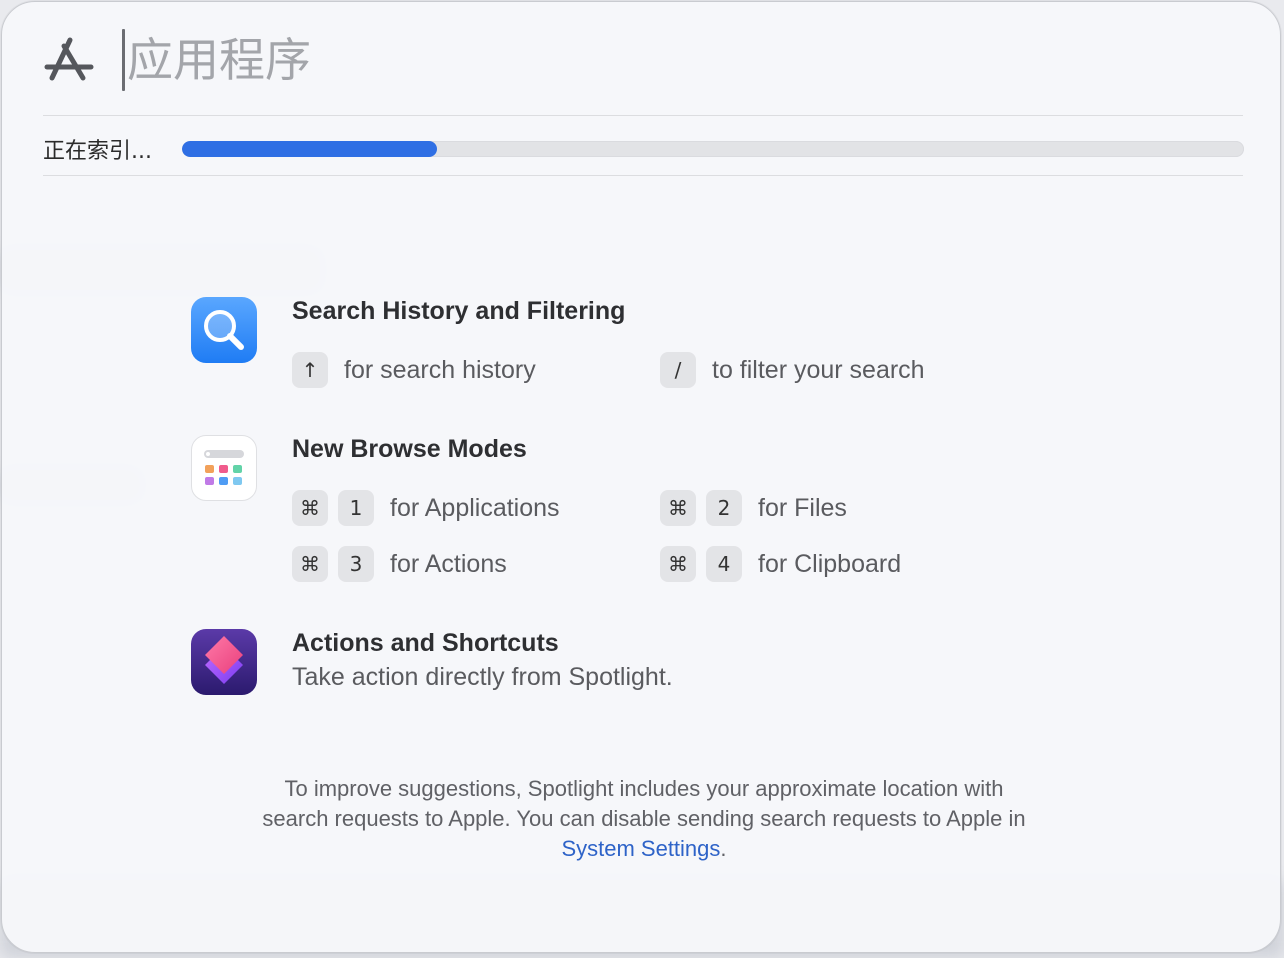 Image resolution: width=1284 pixels, height=958 pixels. I want to click on app-store-icon, so click(69, 60).